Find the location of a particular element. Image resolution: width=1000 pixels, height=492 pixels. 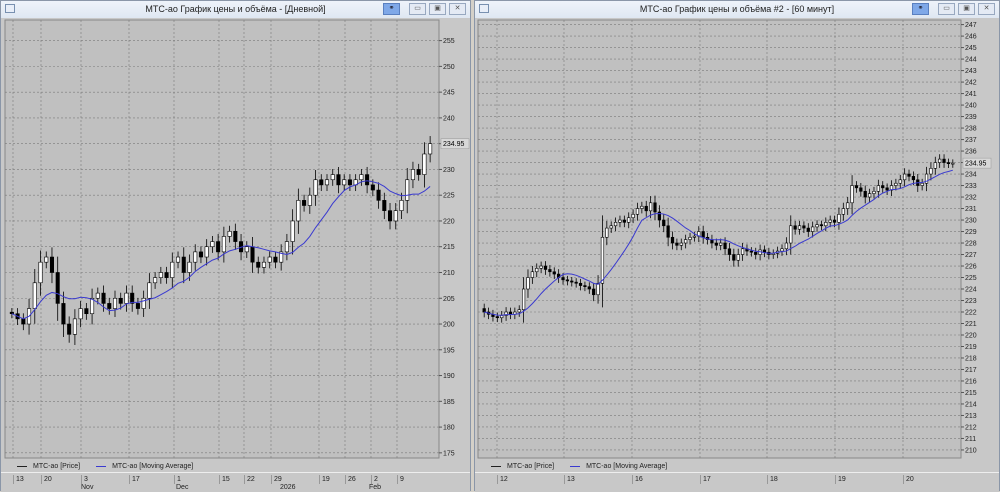

y-tick-label: 229 is located at coordinates (971, 232).